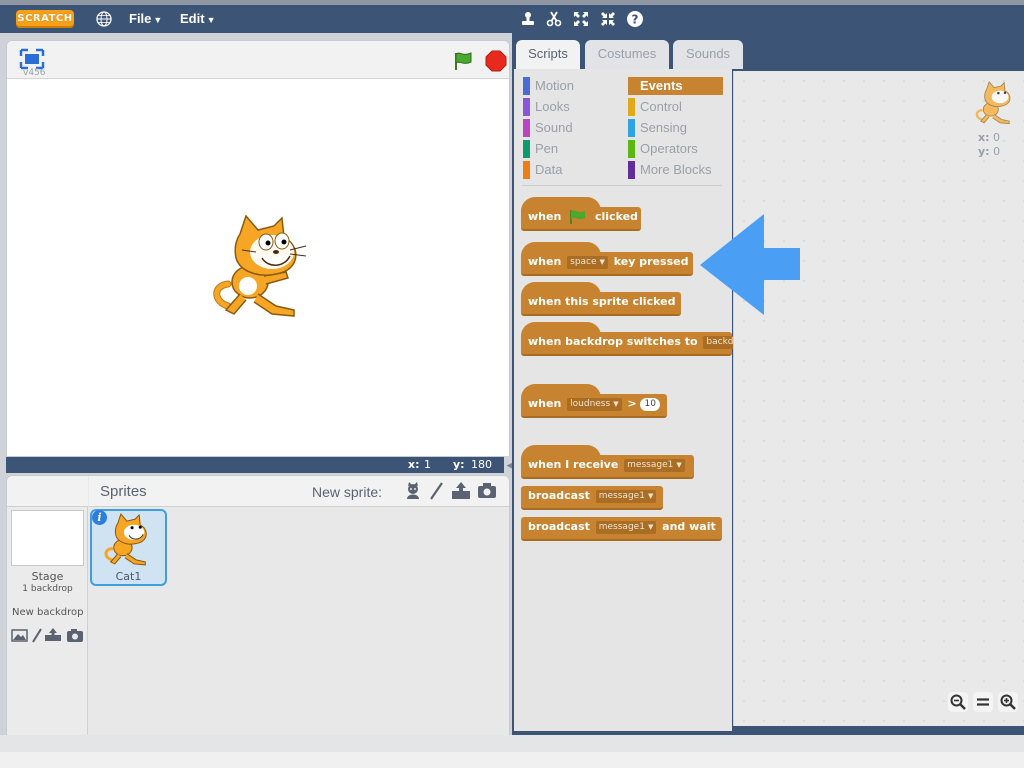 The width and height of the screenshot is (1024, 768). What do you see at coordinates (258, 465) in the screenshot?
I see `stage-coordinates-bar: x: 1 y: 180` at bounding box center [258, 465].